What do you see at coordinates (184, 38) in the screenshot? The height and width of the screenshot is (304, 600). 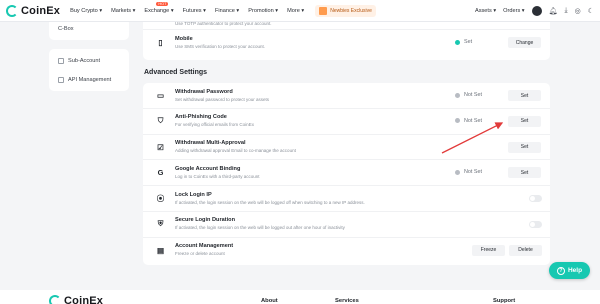 I see `row-title: Mobile` at bounding box center [184, 38].